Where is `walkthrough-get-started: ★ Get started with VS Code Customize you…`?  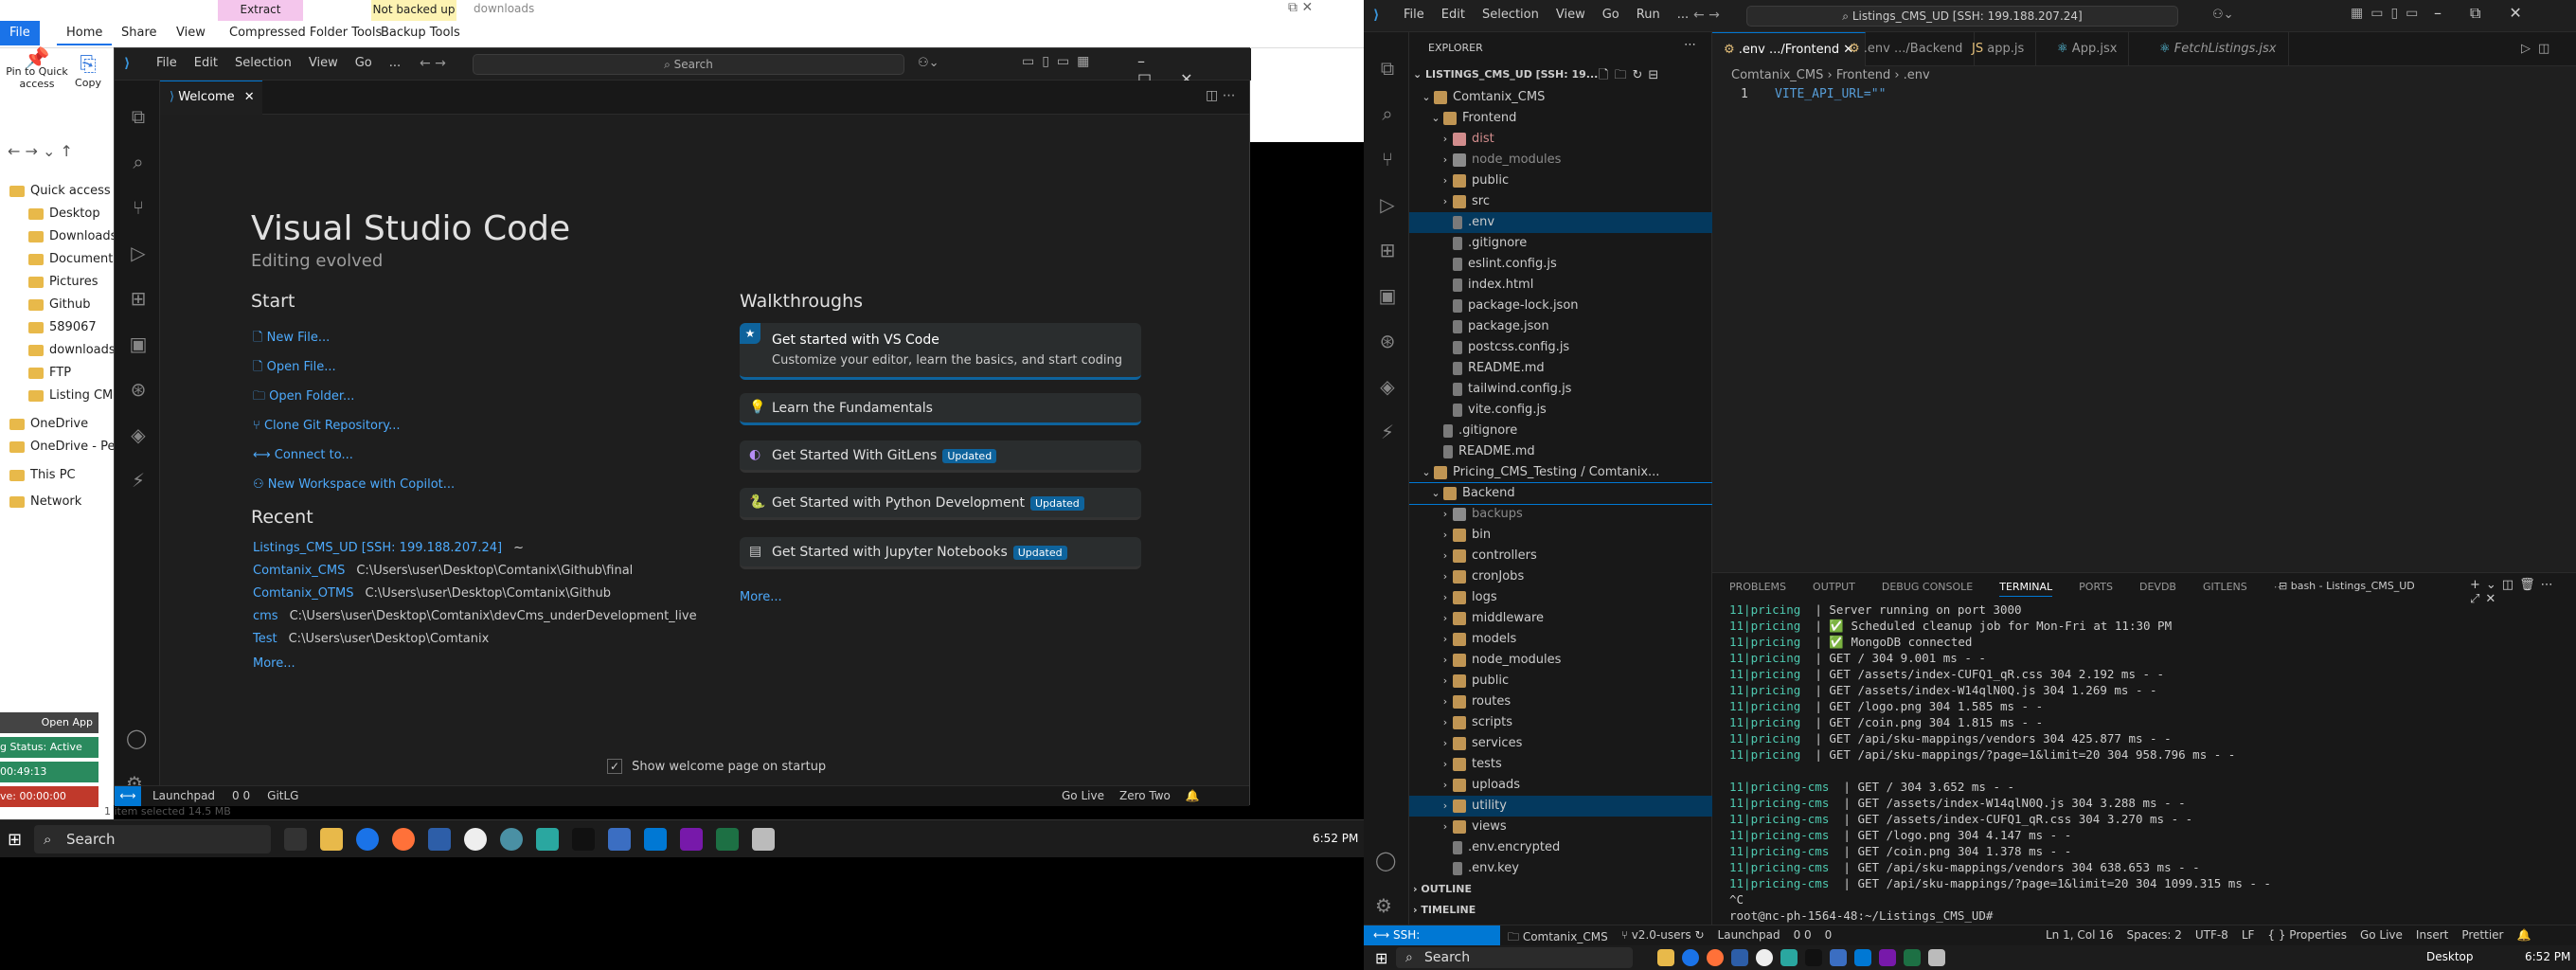 walkthrough-get-started: ★ Get started with VS Code Customize you… is located at coordinates (940, 351).